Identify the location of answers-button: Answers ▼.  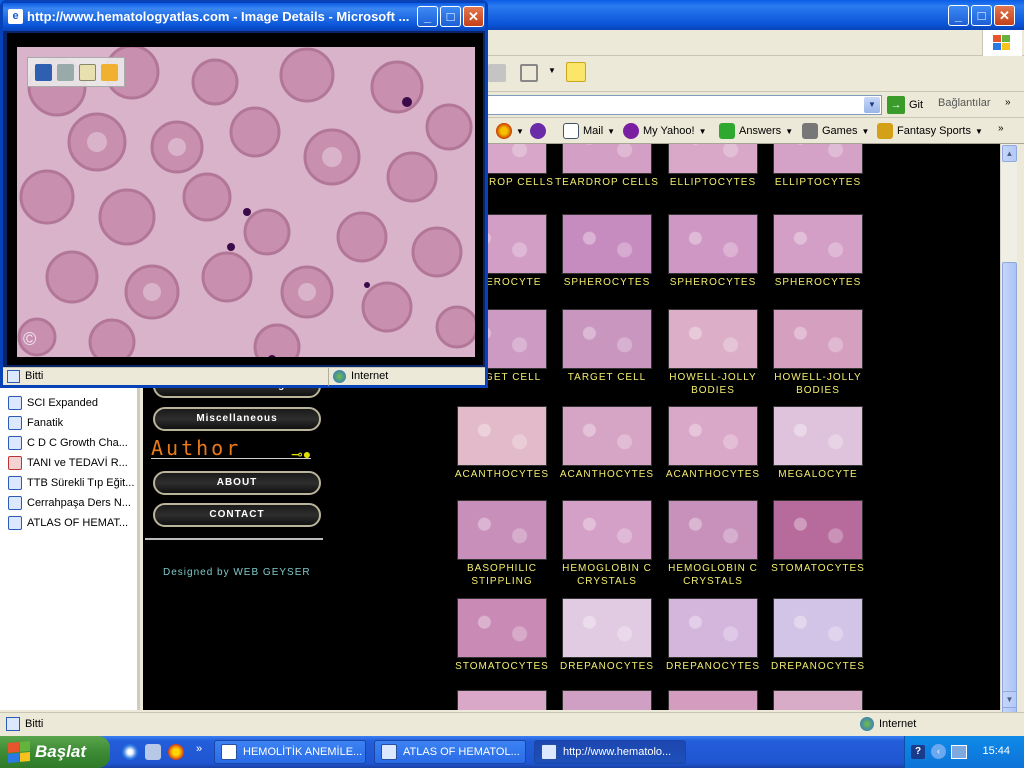
(756, 131).